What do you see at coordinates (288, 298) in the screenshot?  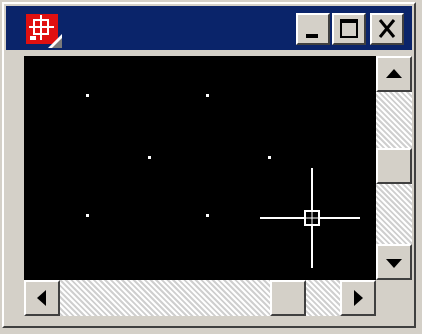 I see `horizontal-scroll-thumb` at bounding box center [288, 298].